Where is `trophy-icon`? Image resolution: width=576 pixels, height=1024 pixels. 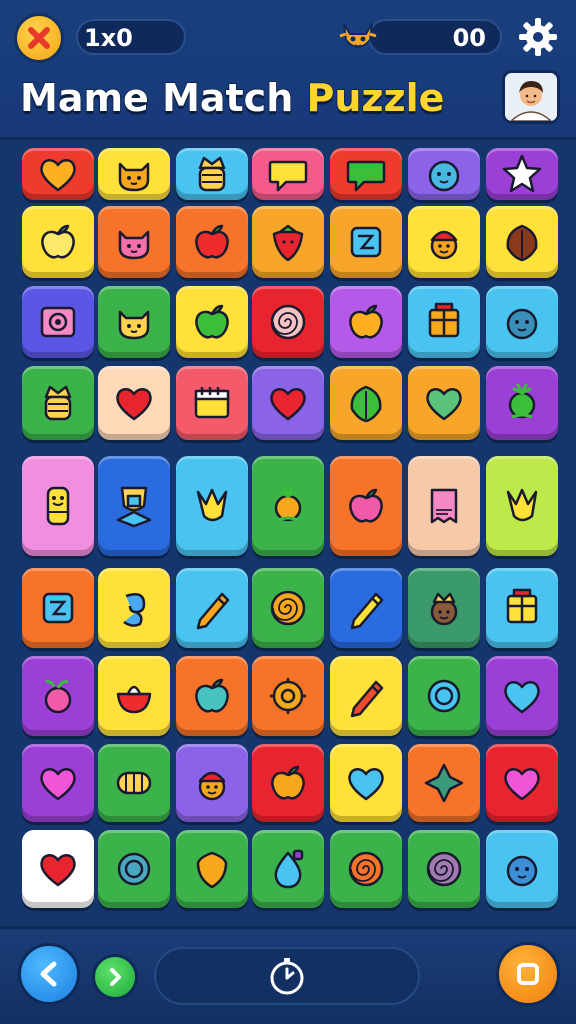
trophy-icon is located at coordinates (134, 507).